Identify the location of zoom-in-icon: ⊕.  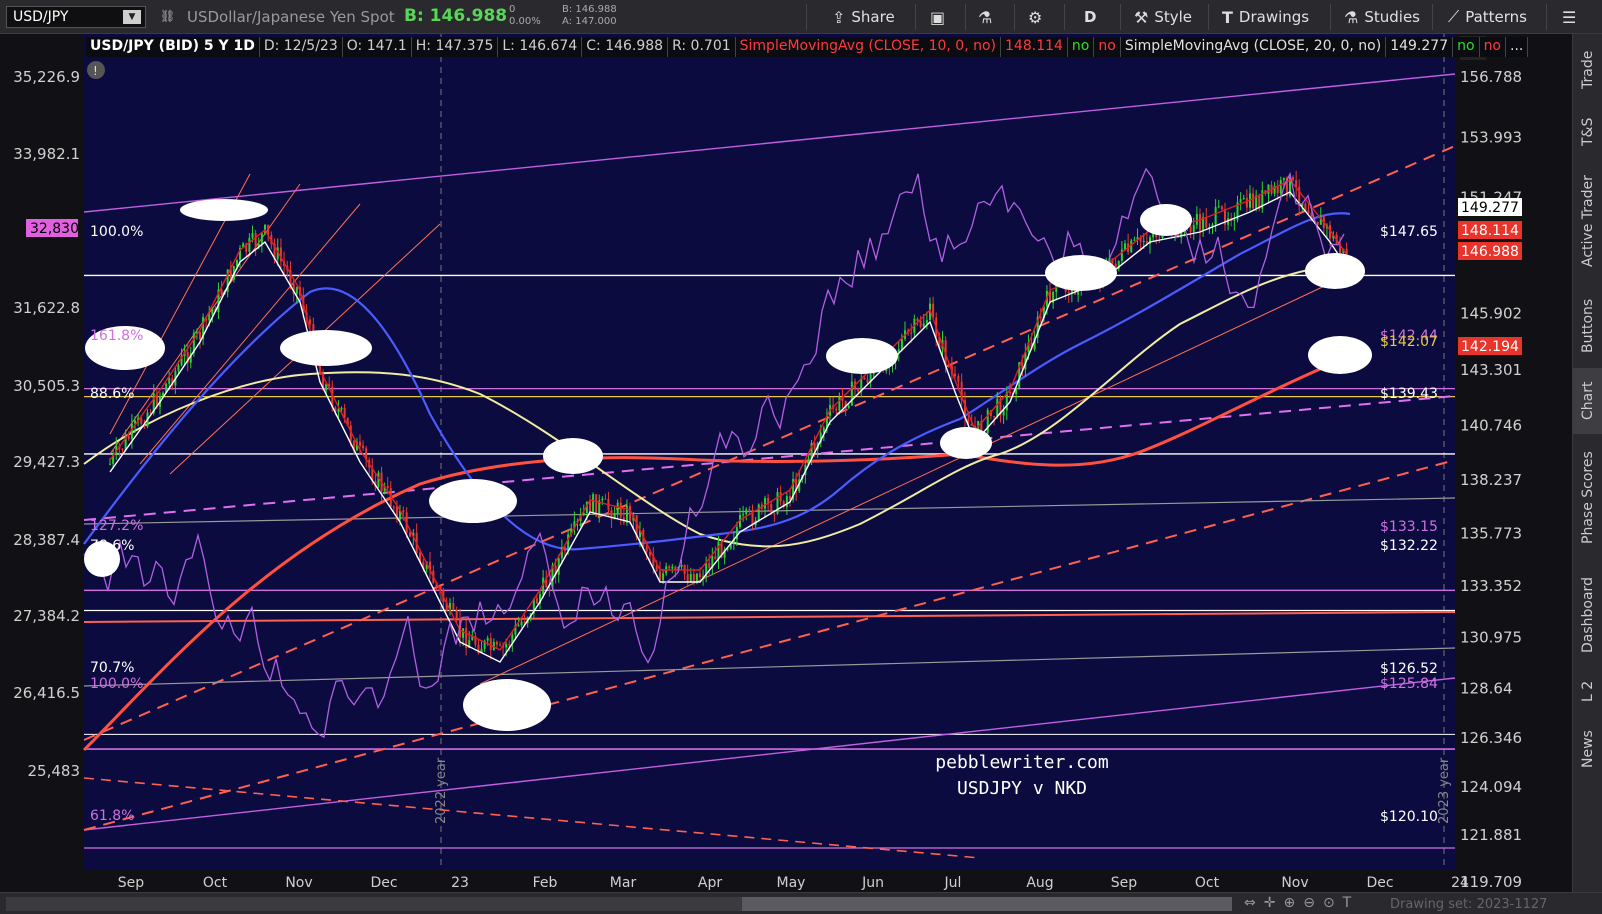
(1289, 903).